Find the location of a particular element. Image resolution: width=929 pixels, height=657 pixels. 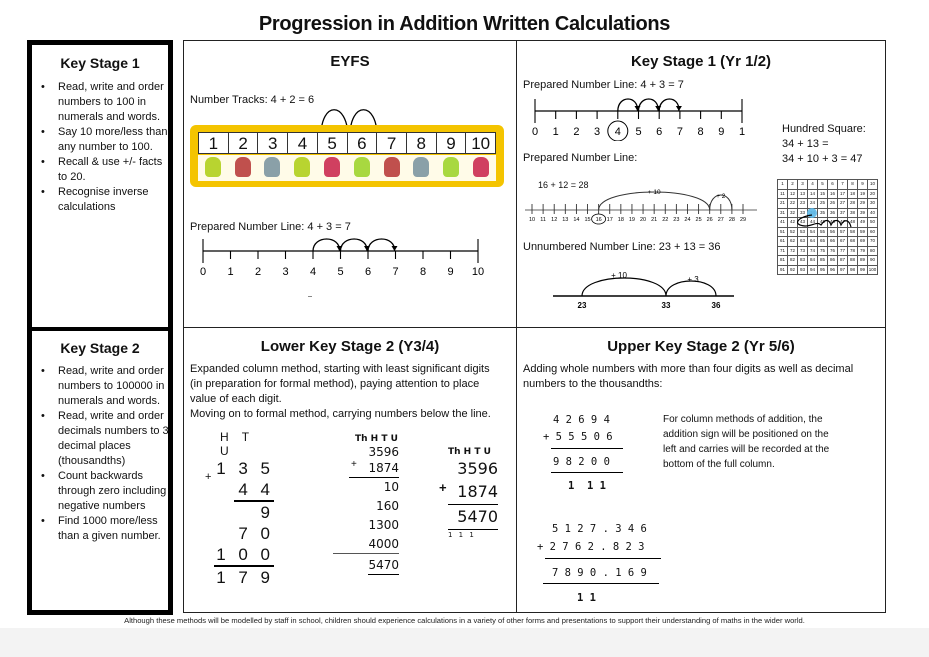

number-track-cells: 1 2 3 4 5 6 7 8 9 10 is located at coordinates (347, 143).